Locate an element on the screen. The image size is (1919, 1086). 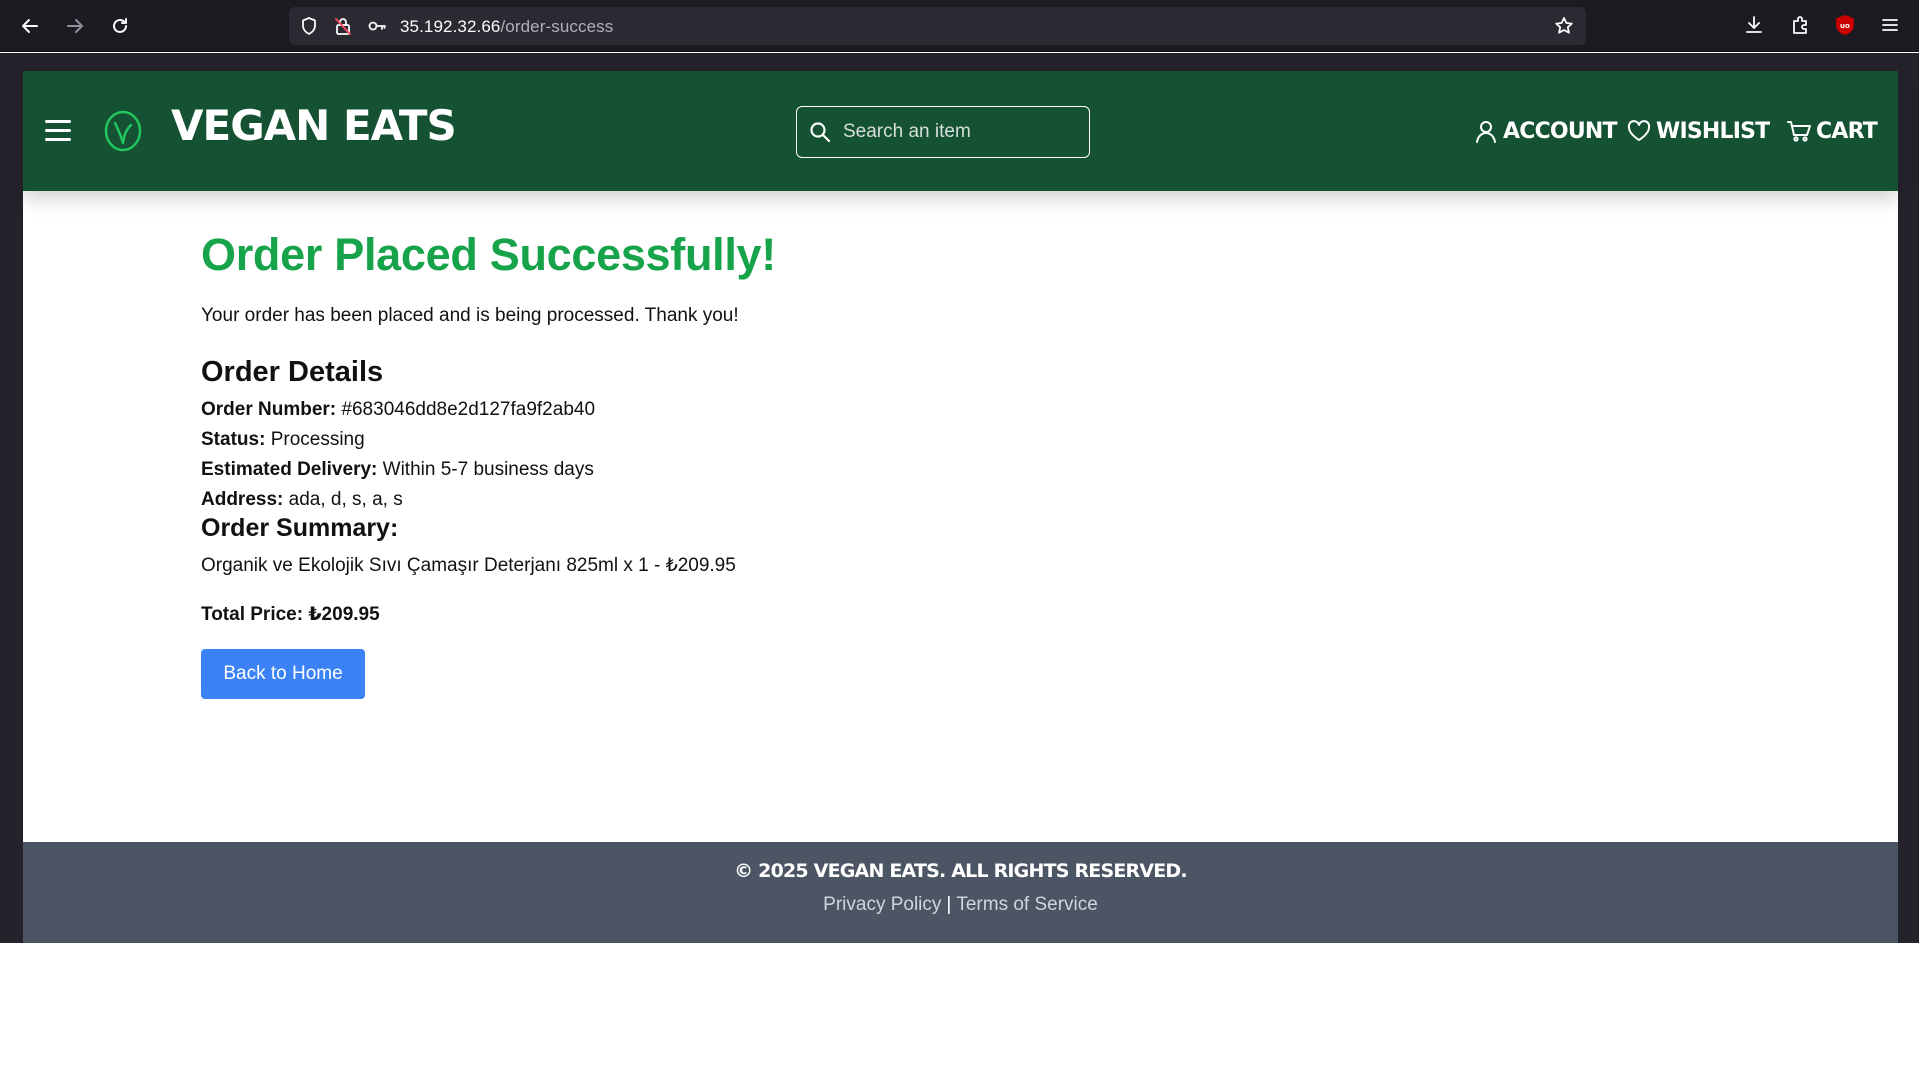
reload-icon is located at coordinates (120, 25).